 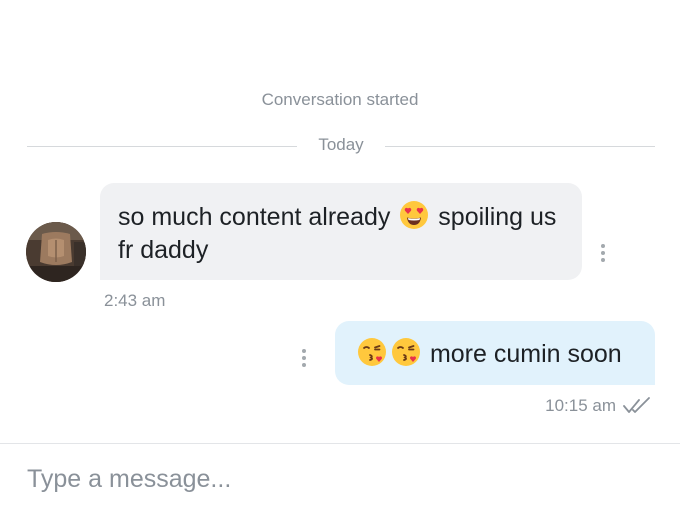 I want to click on divider-line-right, so click(x=520, y=146).